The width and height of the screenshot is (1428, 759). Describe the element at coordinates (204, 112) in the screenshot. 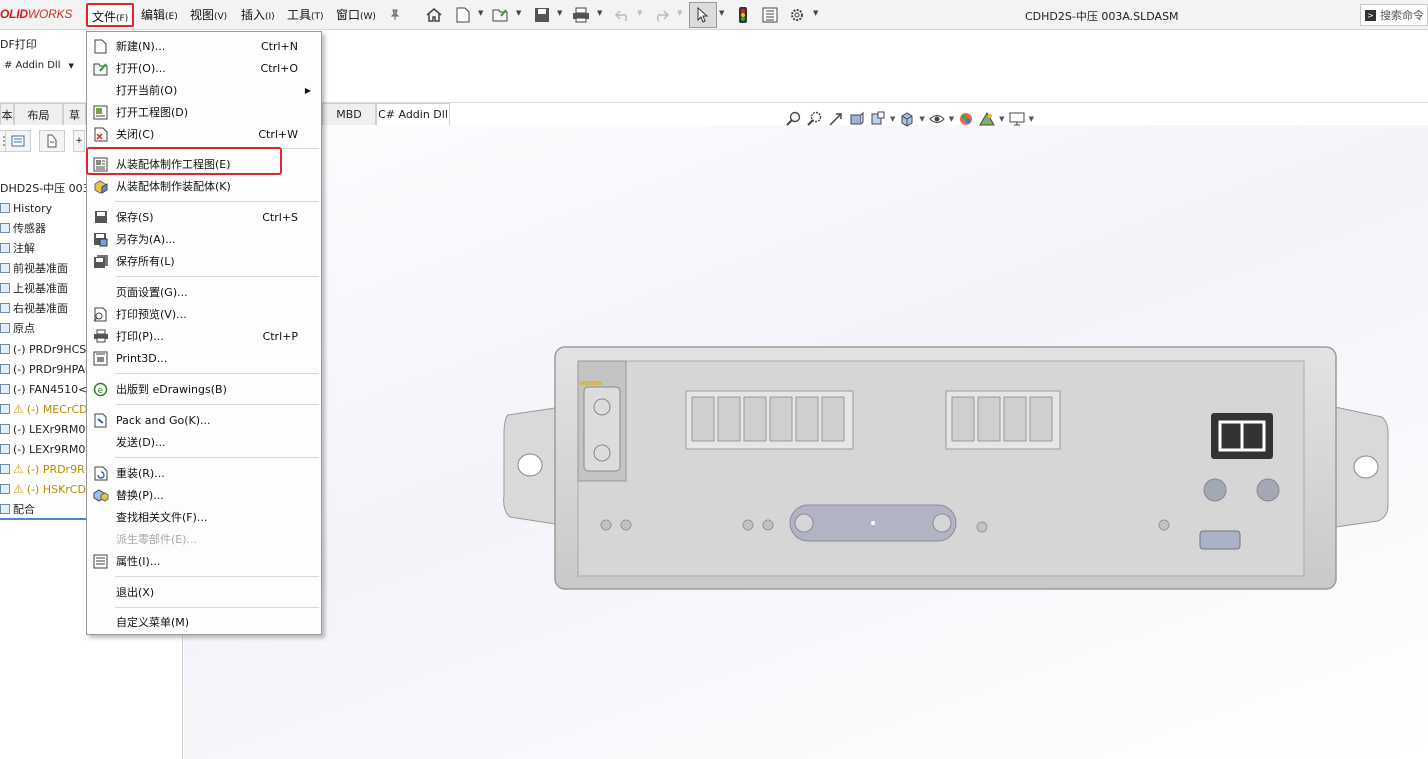

I see `menu-item-open-drawing: 打开工程图(D)` at that location.